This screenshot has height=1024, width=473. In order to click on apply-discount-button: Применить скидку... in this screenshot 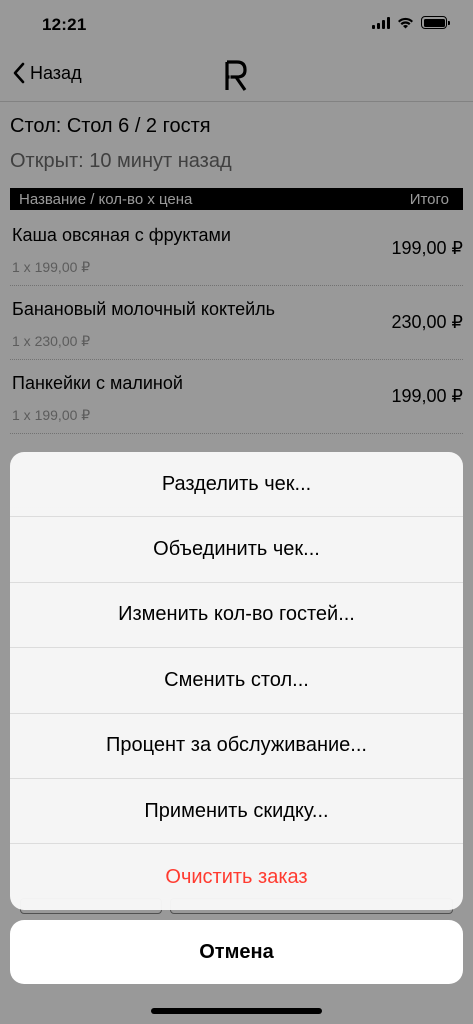, I will do `click(236, 812)`.